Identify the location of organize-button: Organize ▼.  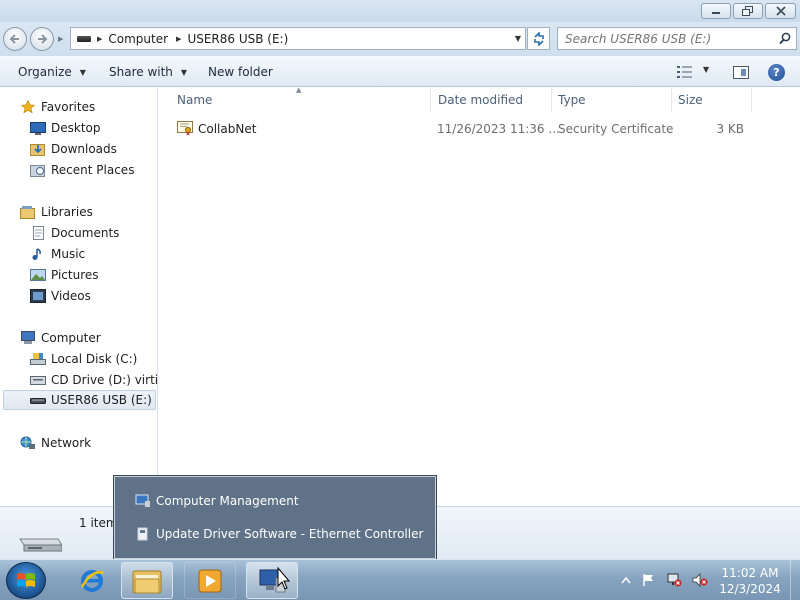
(52, 72).